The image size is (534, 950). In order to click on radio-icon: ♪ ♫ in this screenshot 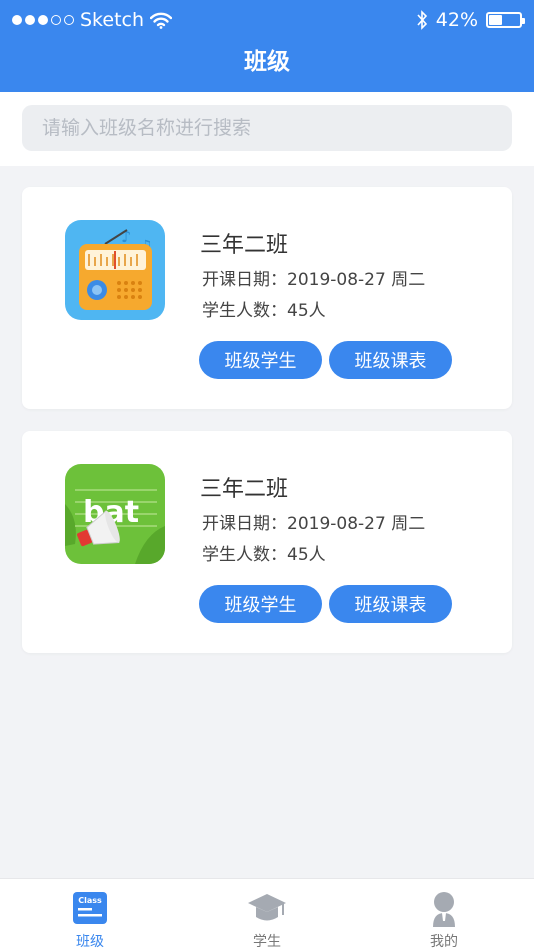, I will do `click(115, 270)`.